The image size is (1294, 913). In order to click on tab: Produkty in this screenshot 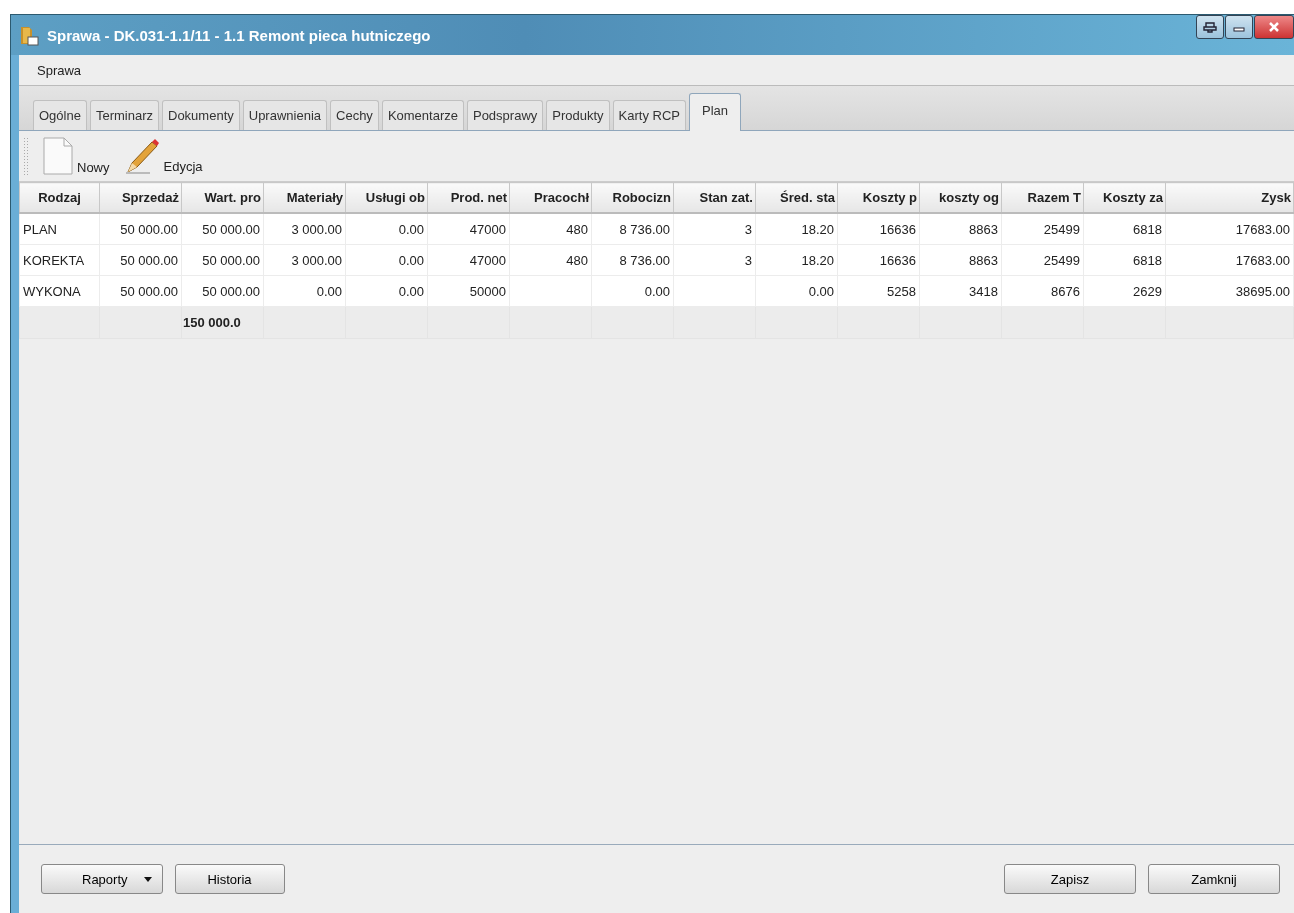, I will do `click(578, 115)`.